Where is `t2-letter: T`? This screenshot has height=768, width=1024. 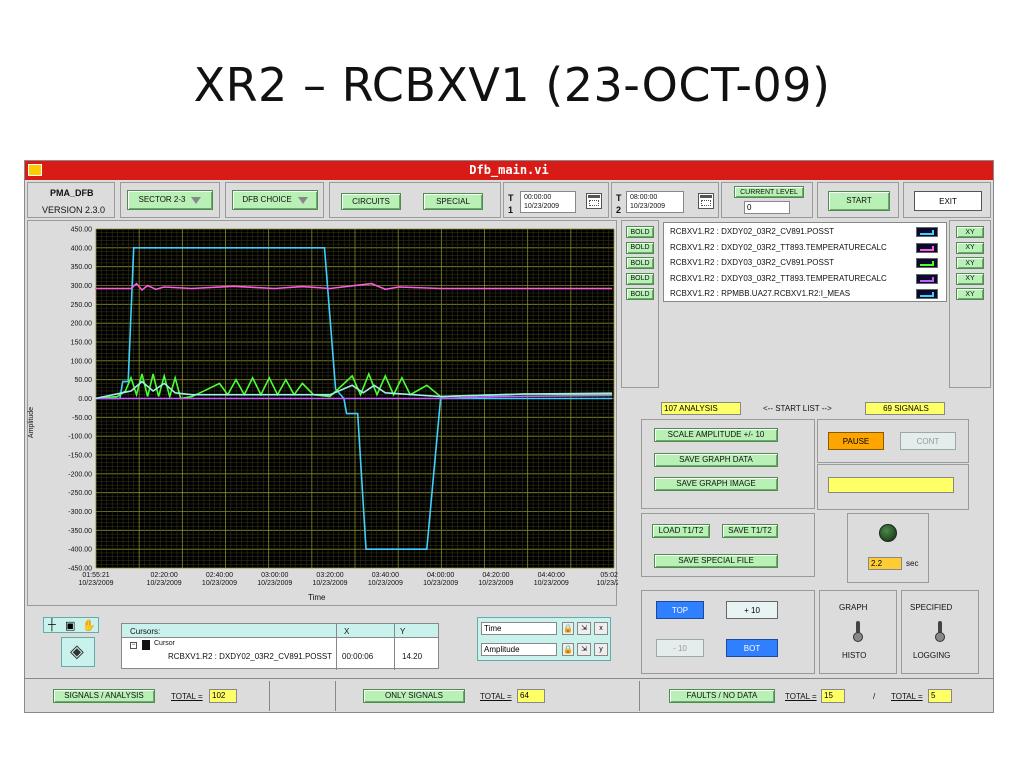 t2-letter: T is located at coordinates (619, 198).